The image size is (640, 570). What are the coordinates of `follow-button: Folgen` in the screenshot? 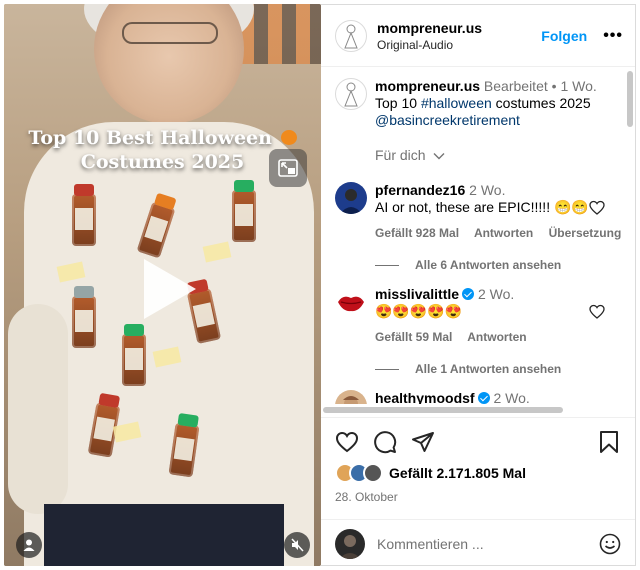 It's located at (564, 36).